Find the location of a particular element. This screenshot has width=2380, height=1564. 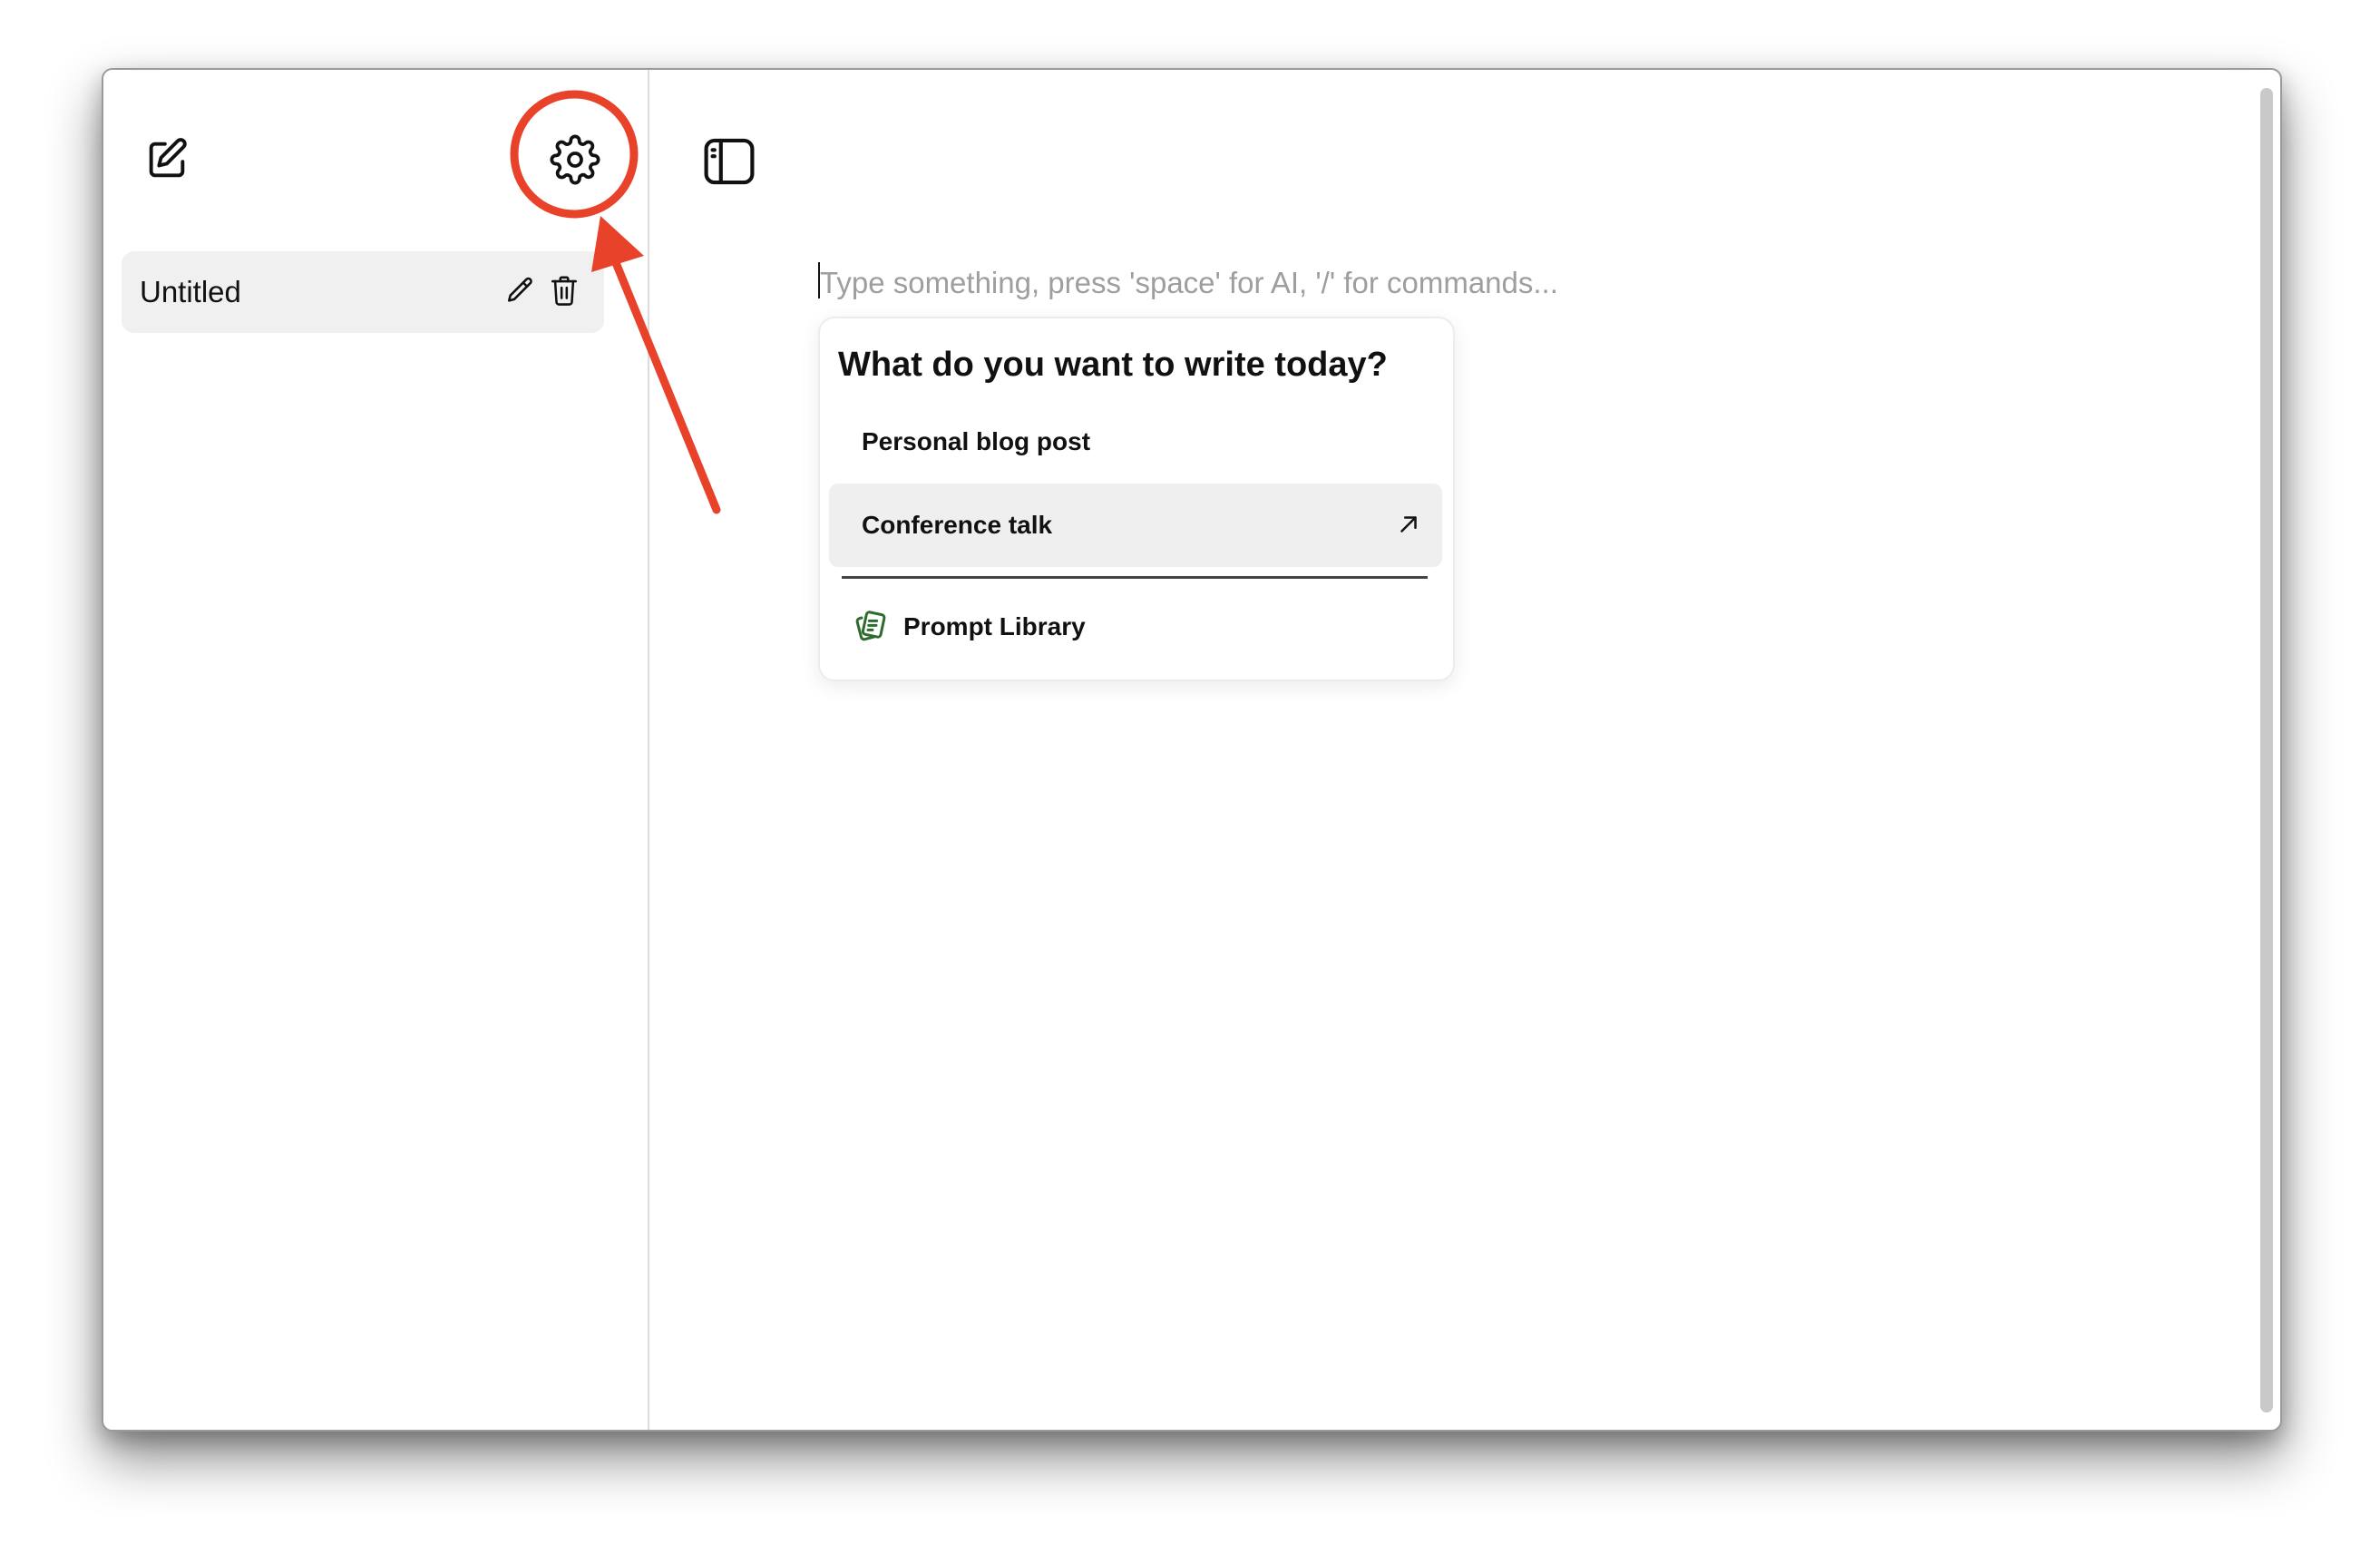

compose-icon is located at coordinates (168, 158).